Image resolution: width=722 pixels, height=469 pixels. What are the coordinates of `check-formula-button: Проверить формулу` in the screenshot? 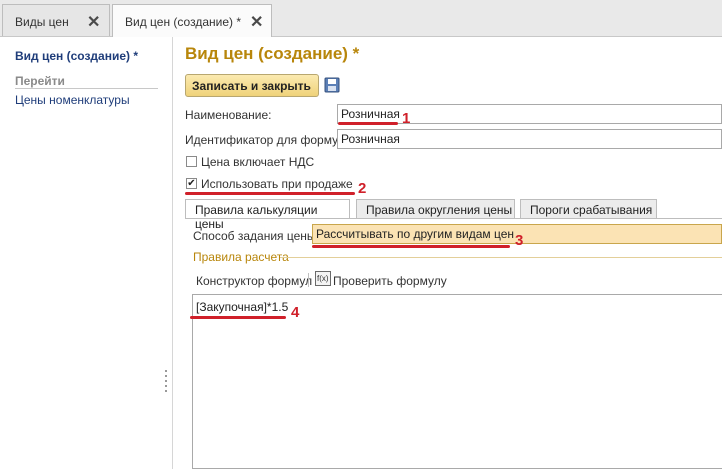 It's located at (390, 281).